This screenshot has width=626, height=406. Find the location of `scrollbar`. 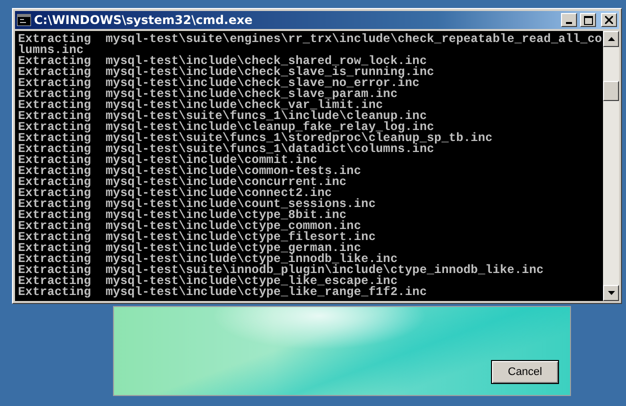

scrollbar is located at coordinates (611, 166).